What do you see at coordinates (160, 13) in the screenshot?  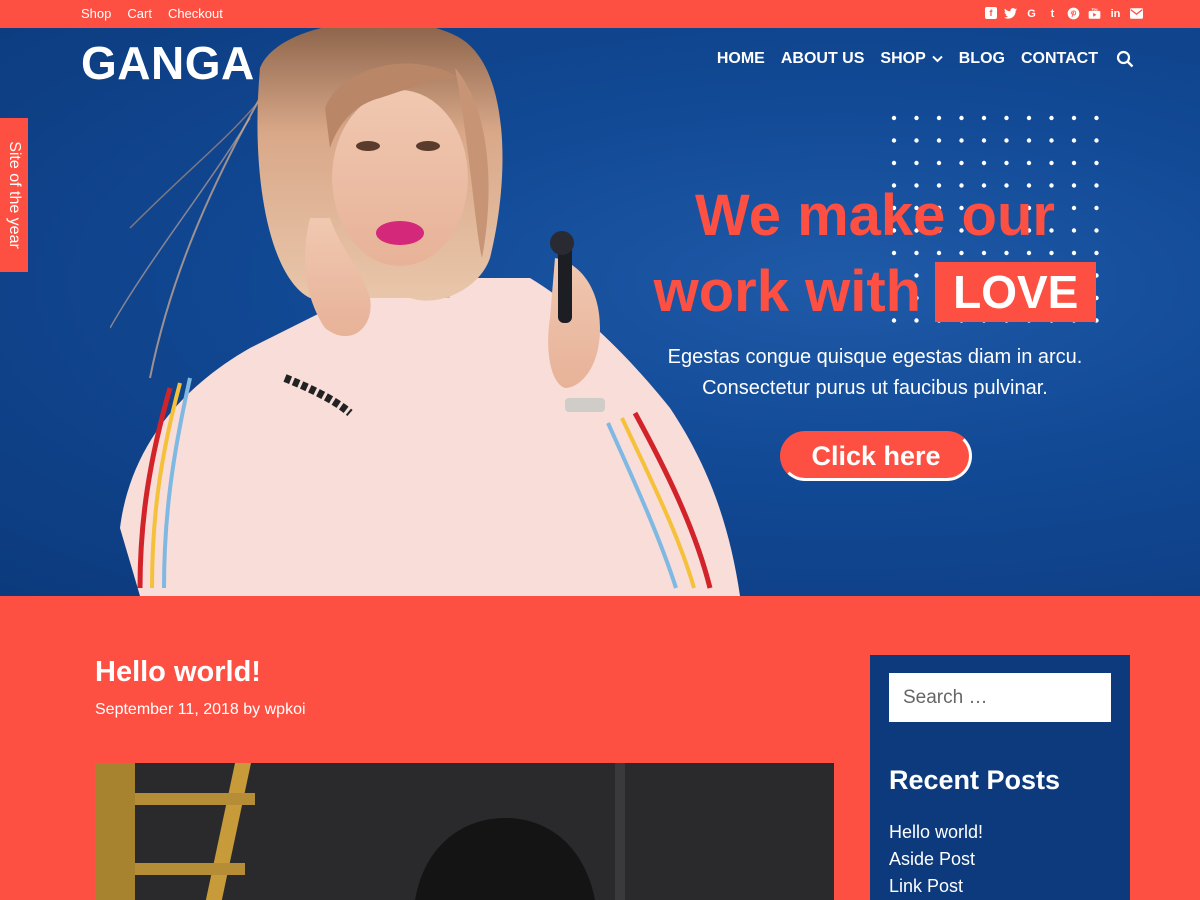 I see `top-links: Shop Cart Checkout` at bounding box center [160, 13].